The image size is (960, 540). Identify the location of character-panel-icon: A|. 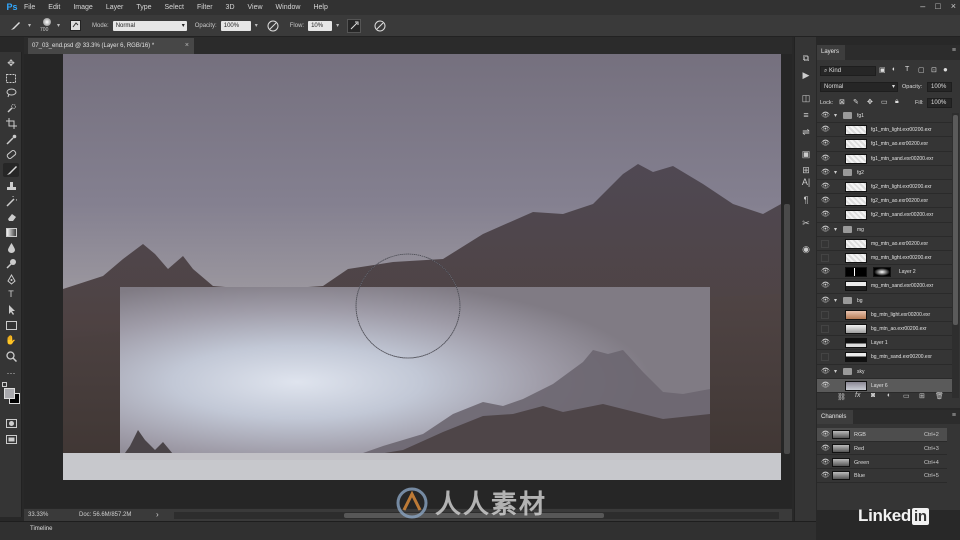
(806, 182).